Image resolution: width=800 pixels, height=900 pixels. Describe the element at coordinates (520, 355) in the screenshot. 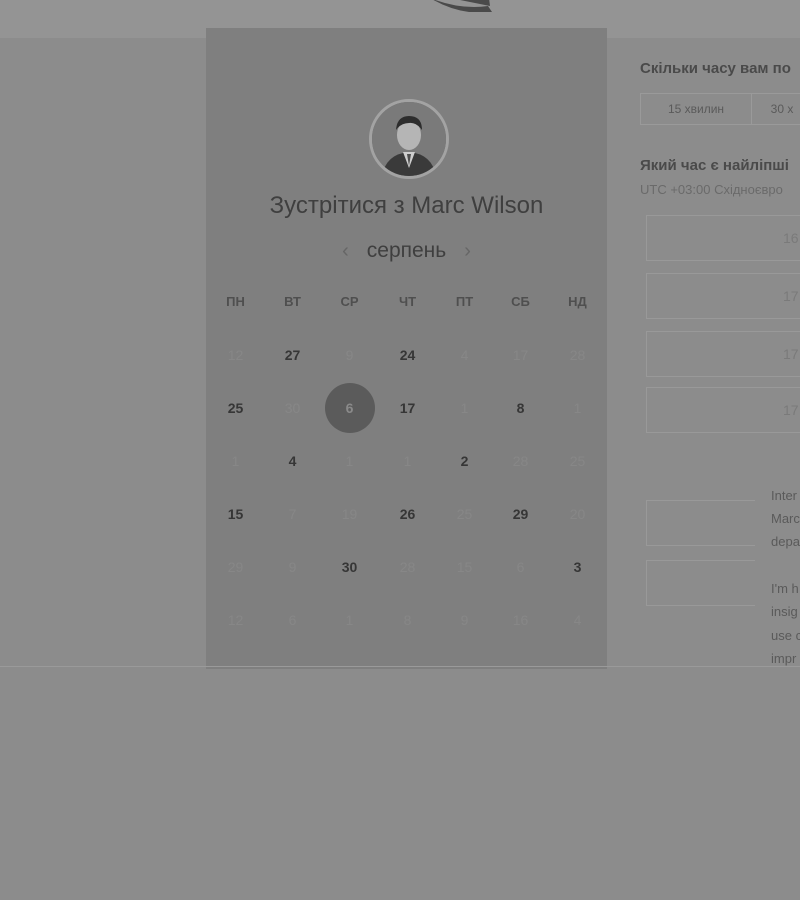

I see `calendar-day: 17` at that location.